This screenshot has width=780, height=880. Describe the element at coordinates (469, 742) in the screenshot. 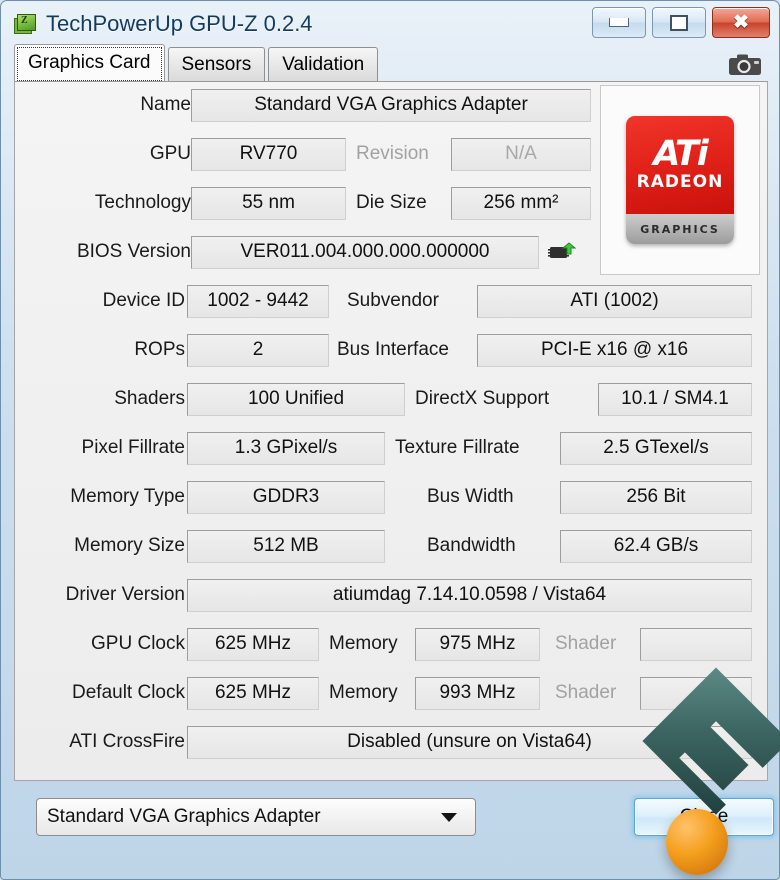

I see `ati-crossfire-value: Disabled (unsure on Vista64)` at that location.